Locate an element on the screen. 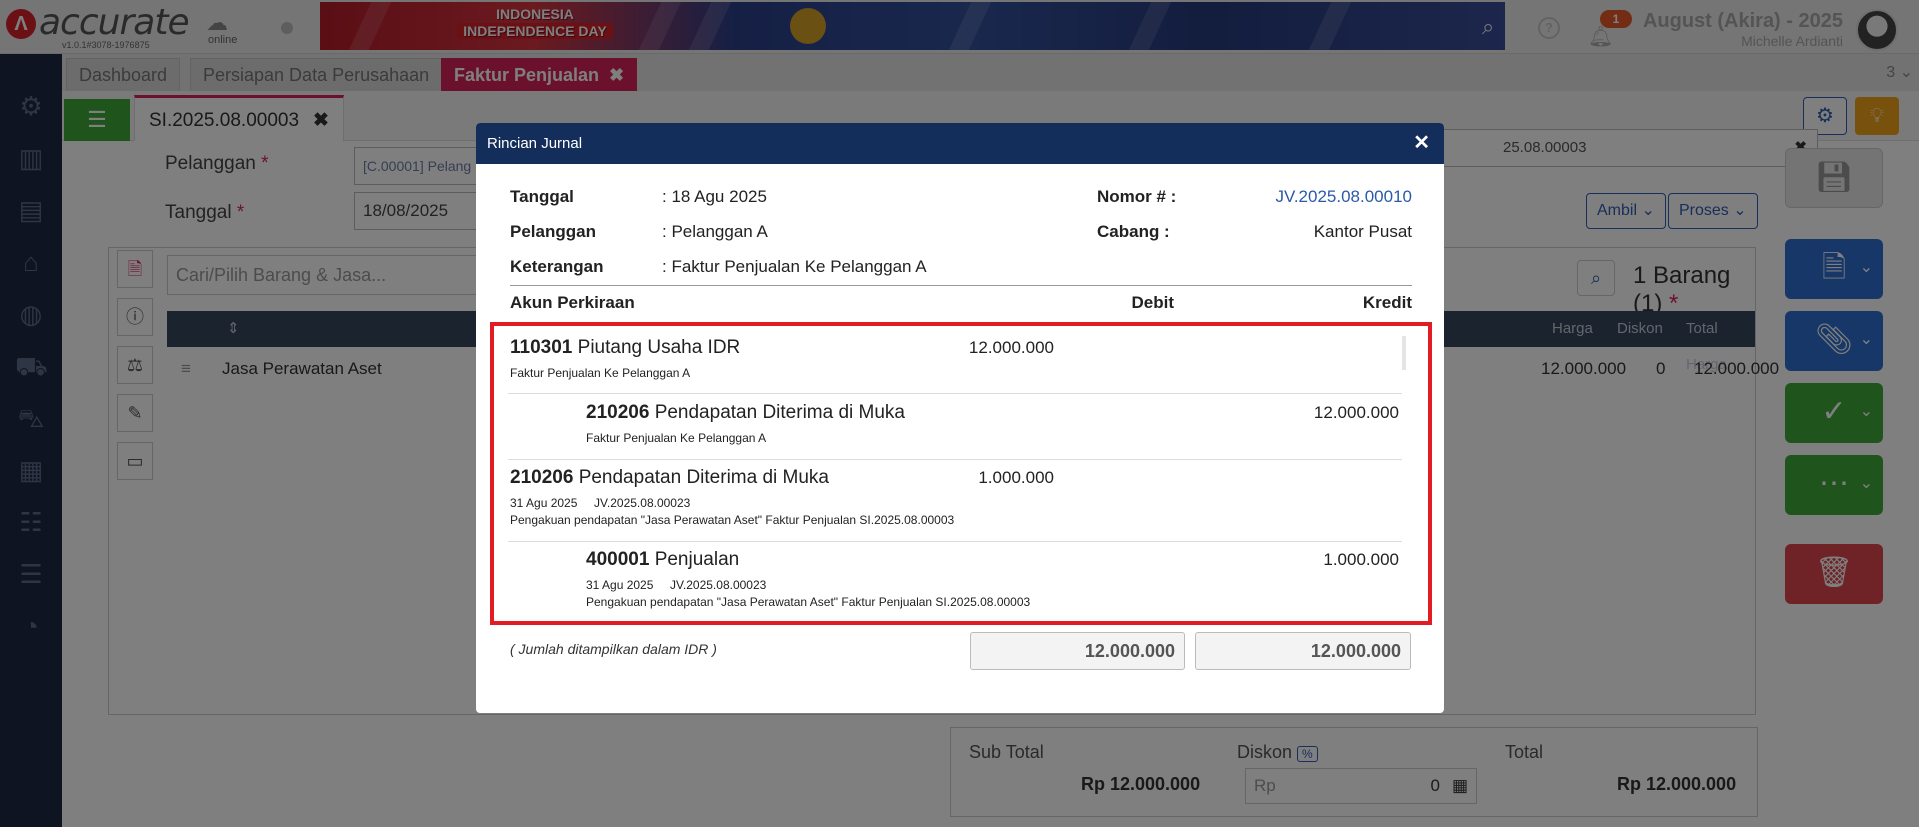 This screenshot has height=827, width=1919. keterangan-label: Keterangan is located at coordinates (557, 266).